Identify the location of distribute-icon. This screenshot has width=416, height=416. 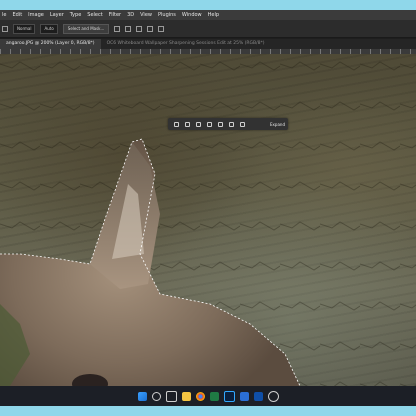
(128, 28).